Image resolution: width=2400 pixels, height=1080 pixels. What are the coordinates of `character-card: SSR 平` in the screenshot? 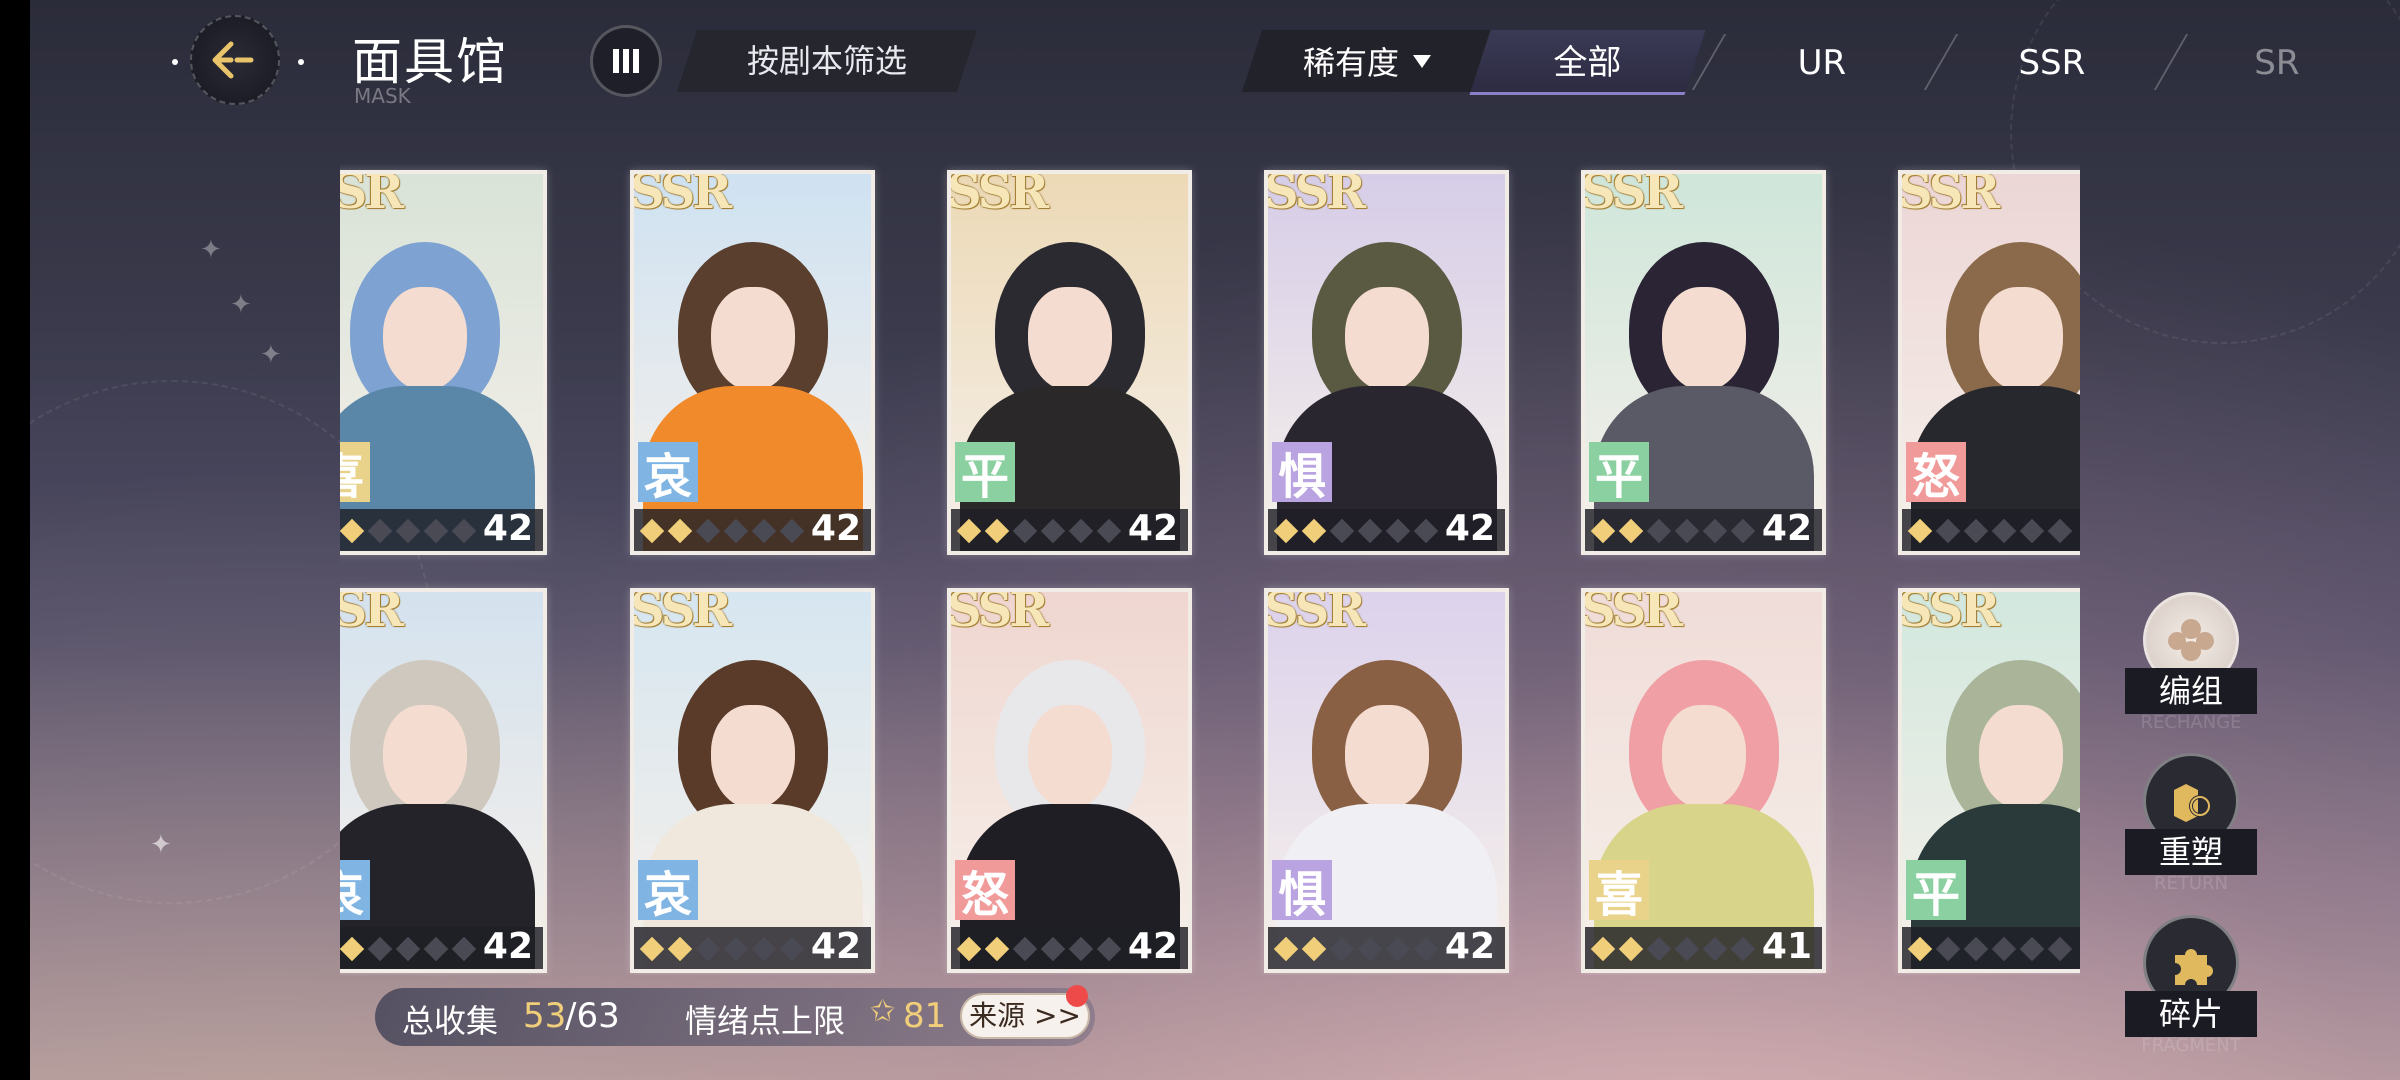 It's located at (1989, 780).